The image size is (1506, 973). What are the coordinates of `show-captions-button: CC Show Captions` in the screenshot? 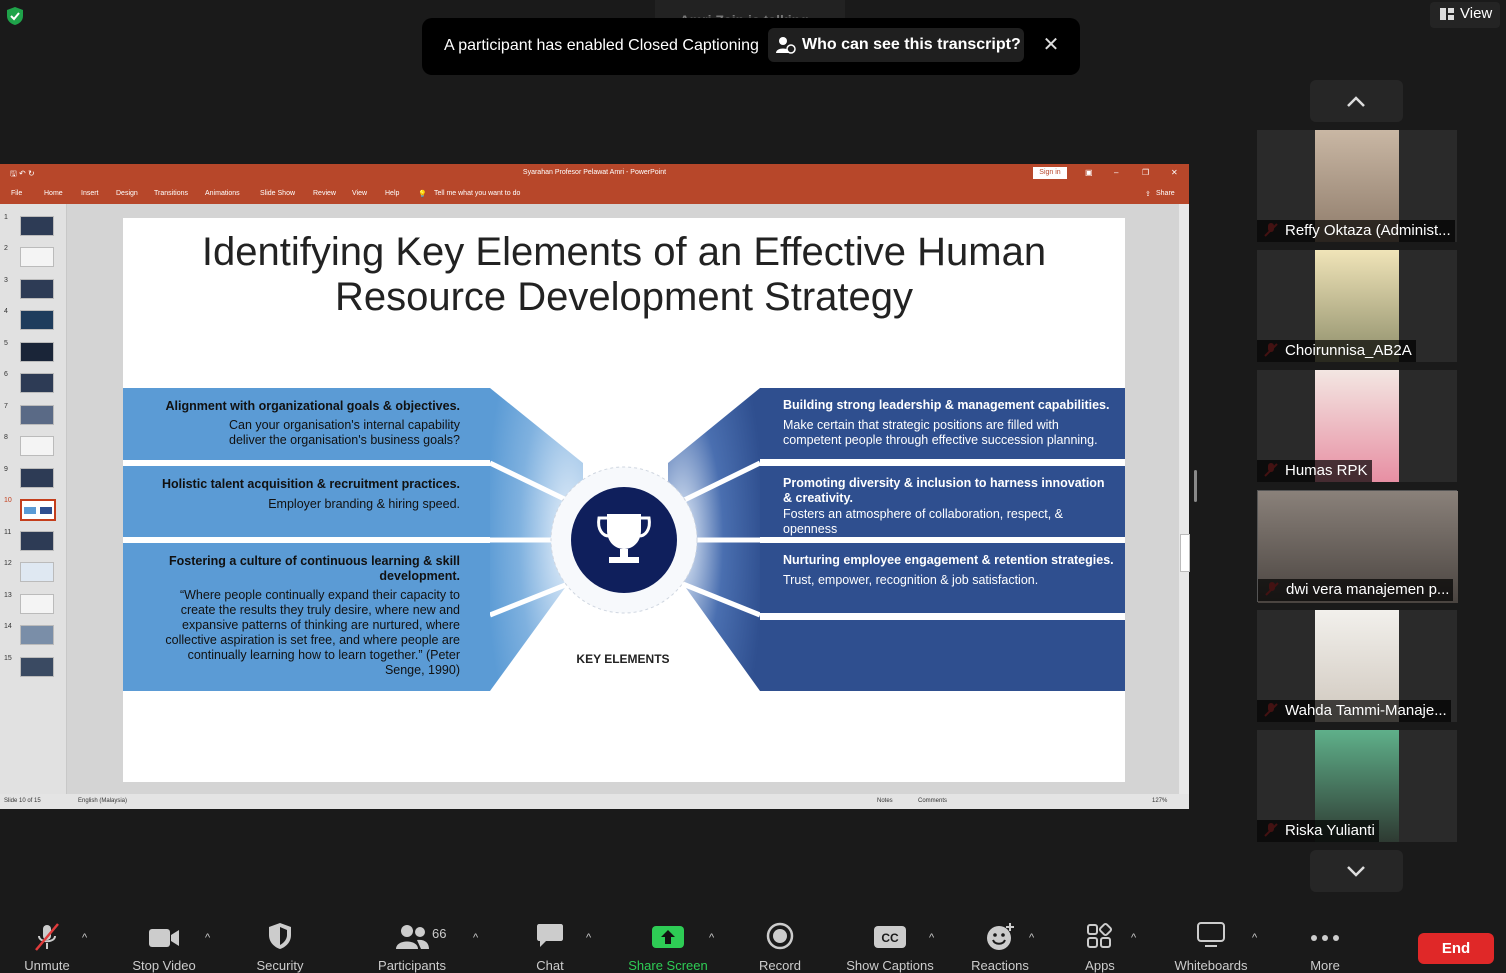 It's located at (890, 941).